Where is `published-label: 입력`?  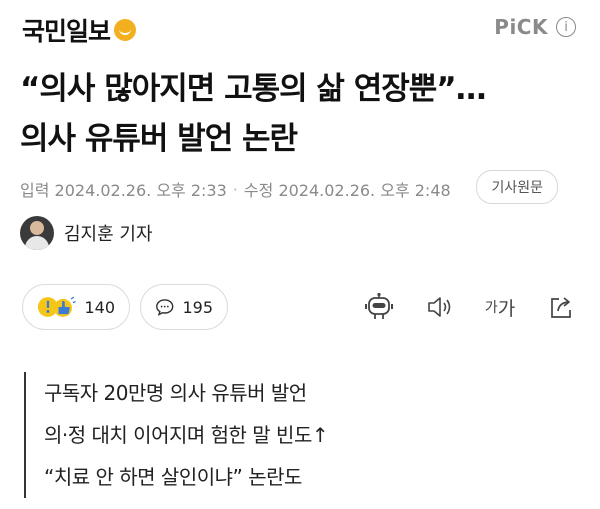 published-label: 입력 is located at coordinates (35, 190).